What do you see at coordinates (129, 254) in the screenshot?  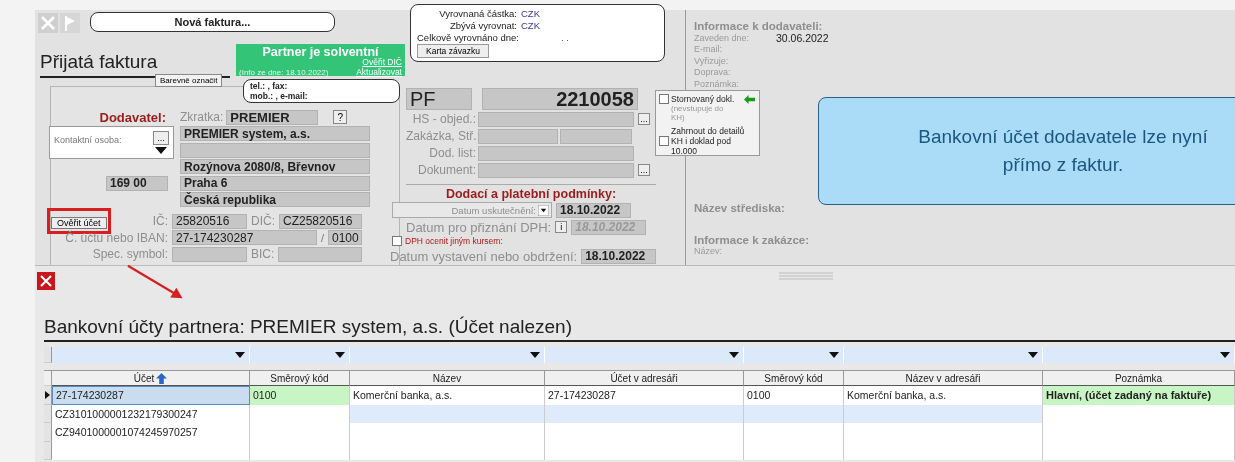 I see `symbol-label: Spec. symbol:` at bounding box center [129, 254].